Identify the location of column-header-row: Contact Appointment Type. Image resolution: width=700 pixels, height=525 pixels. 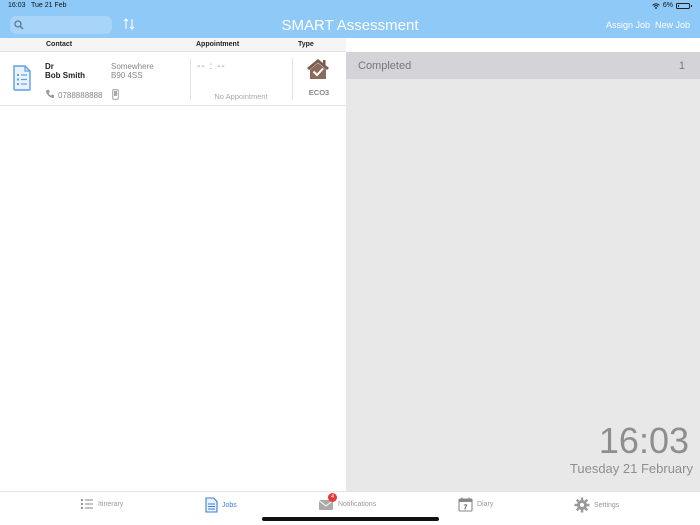
(173, 45).